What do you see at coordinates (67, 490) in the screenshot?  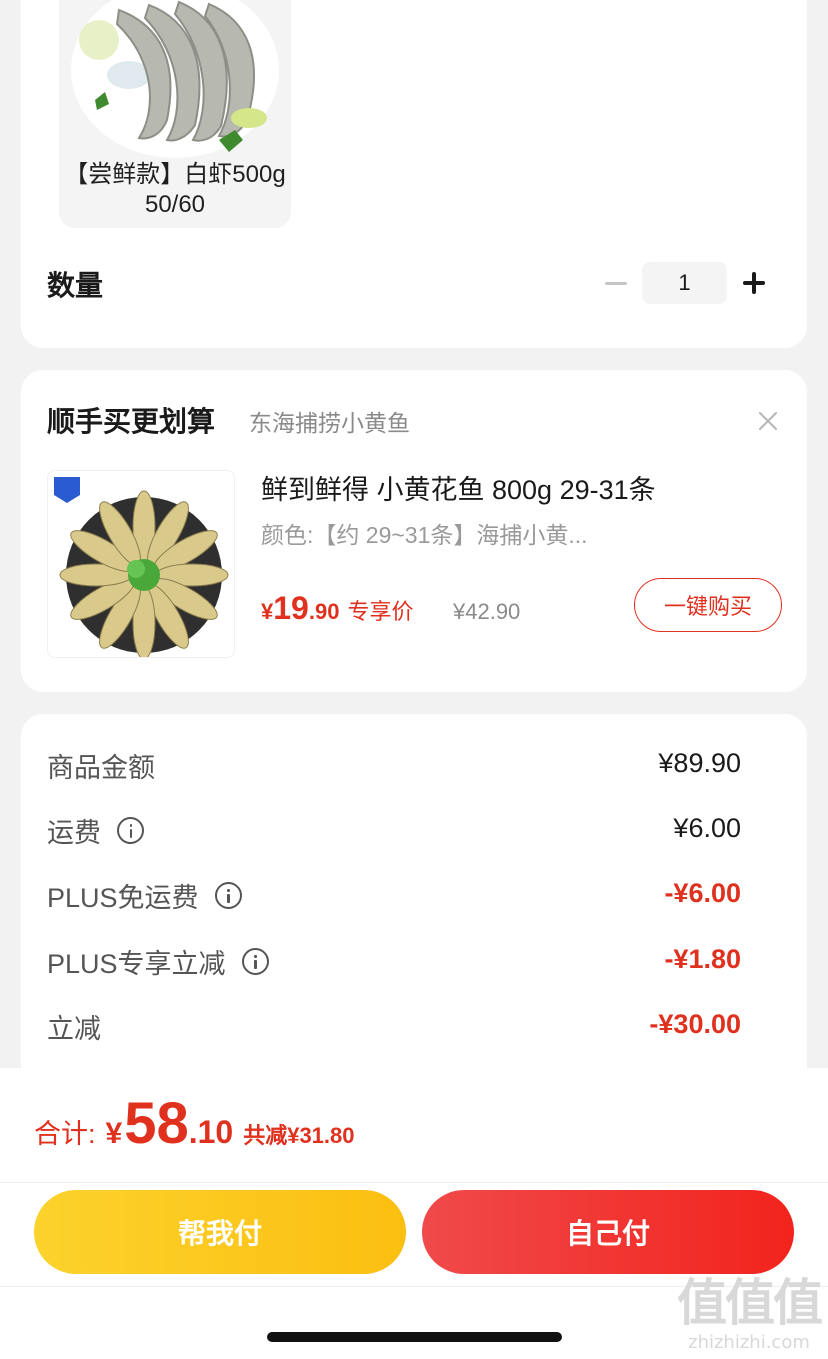 I see `brand-badge-icon` at bounding box center [67, 490].